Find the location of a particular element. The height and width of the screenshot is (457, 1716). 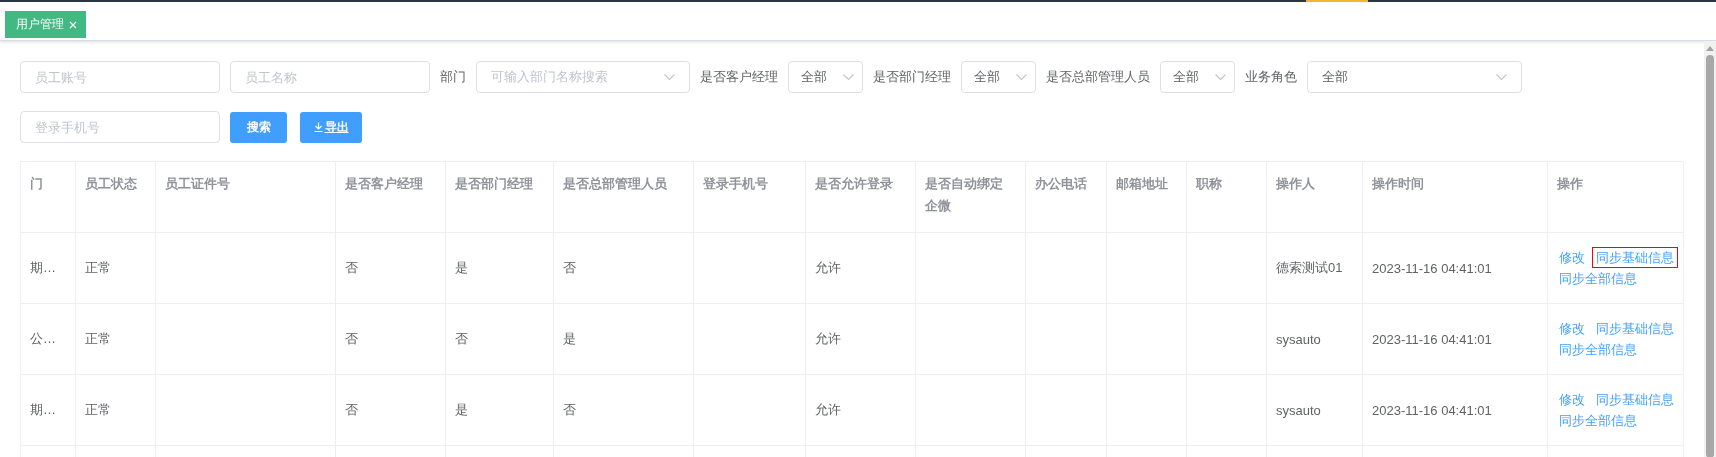

column-header: 操作时间 is located at coordinates (1398, 184).